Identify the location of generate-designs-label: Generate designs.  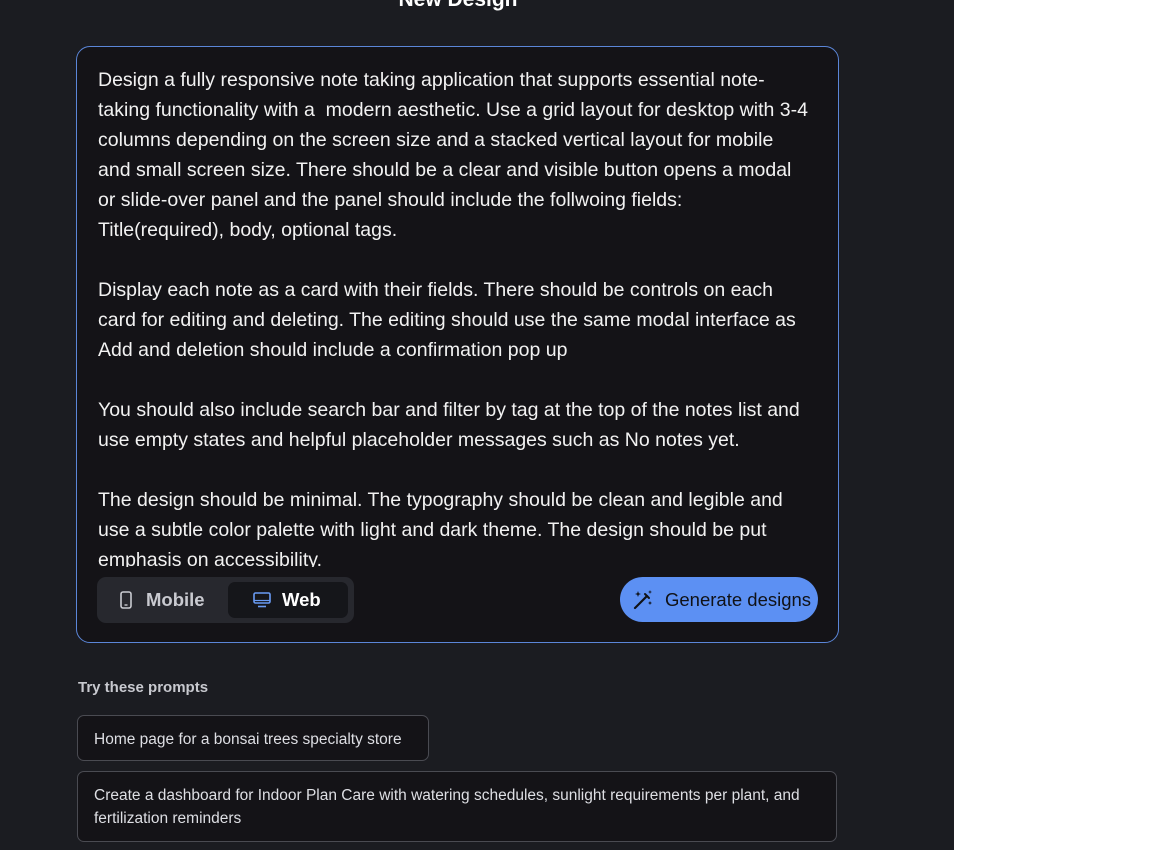
(738, 599).